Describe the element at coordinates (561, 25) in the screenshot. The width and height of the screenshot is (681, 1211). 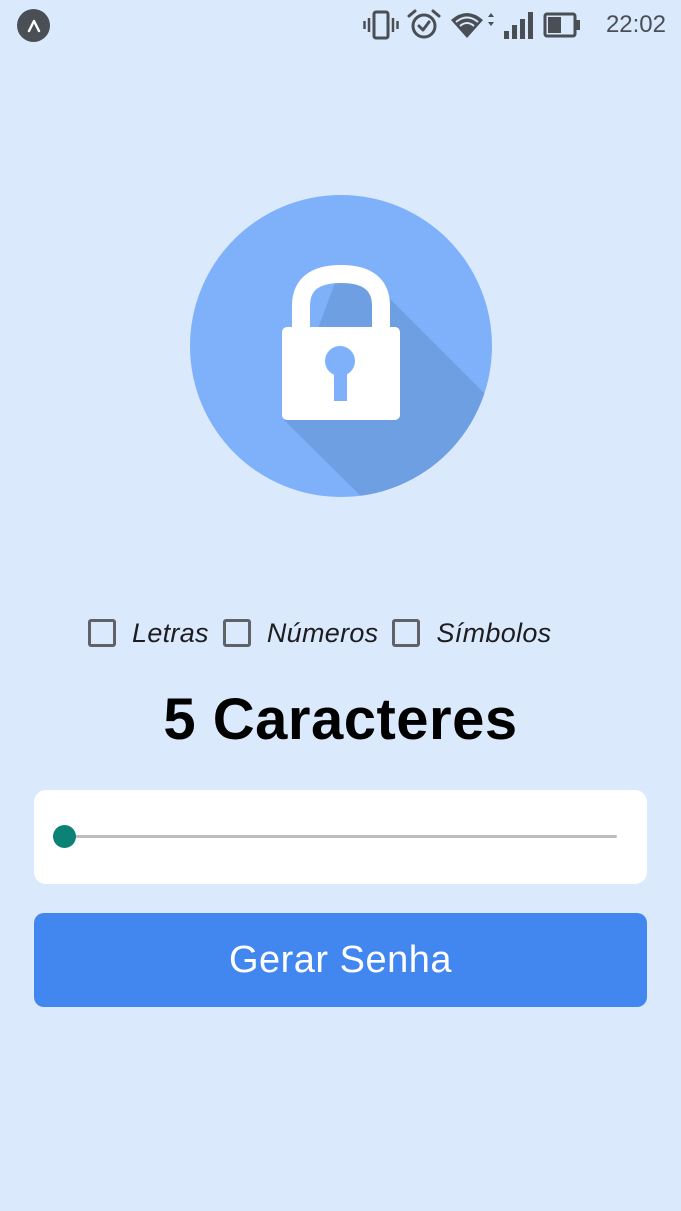
I see `battery-icon` at that location.